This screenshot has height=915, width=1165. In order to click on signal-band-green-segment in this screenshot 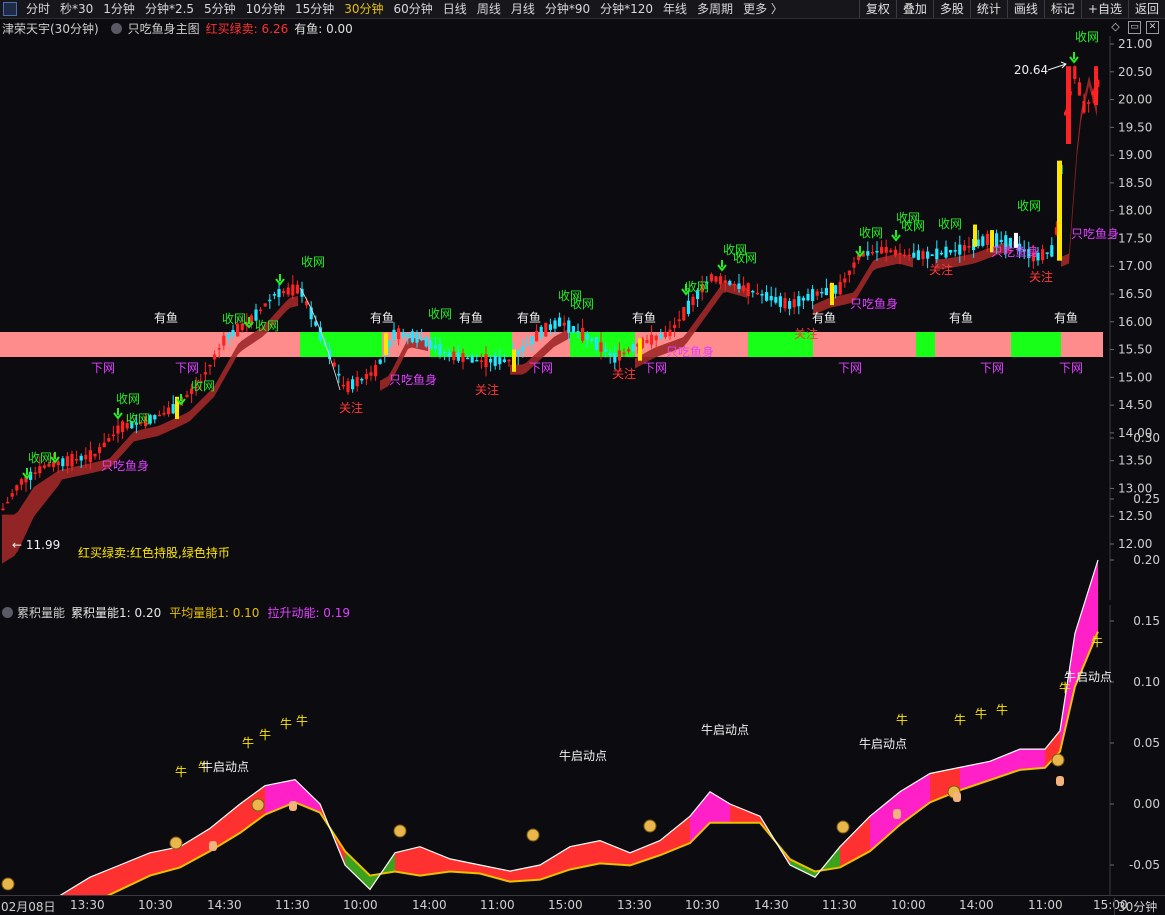, I will do `click(925, 344)`.